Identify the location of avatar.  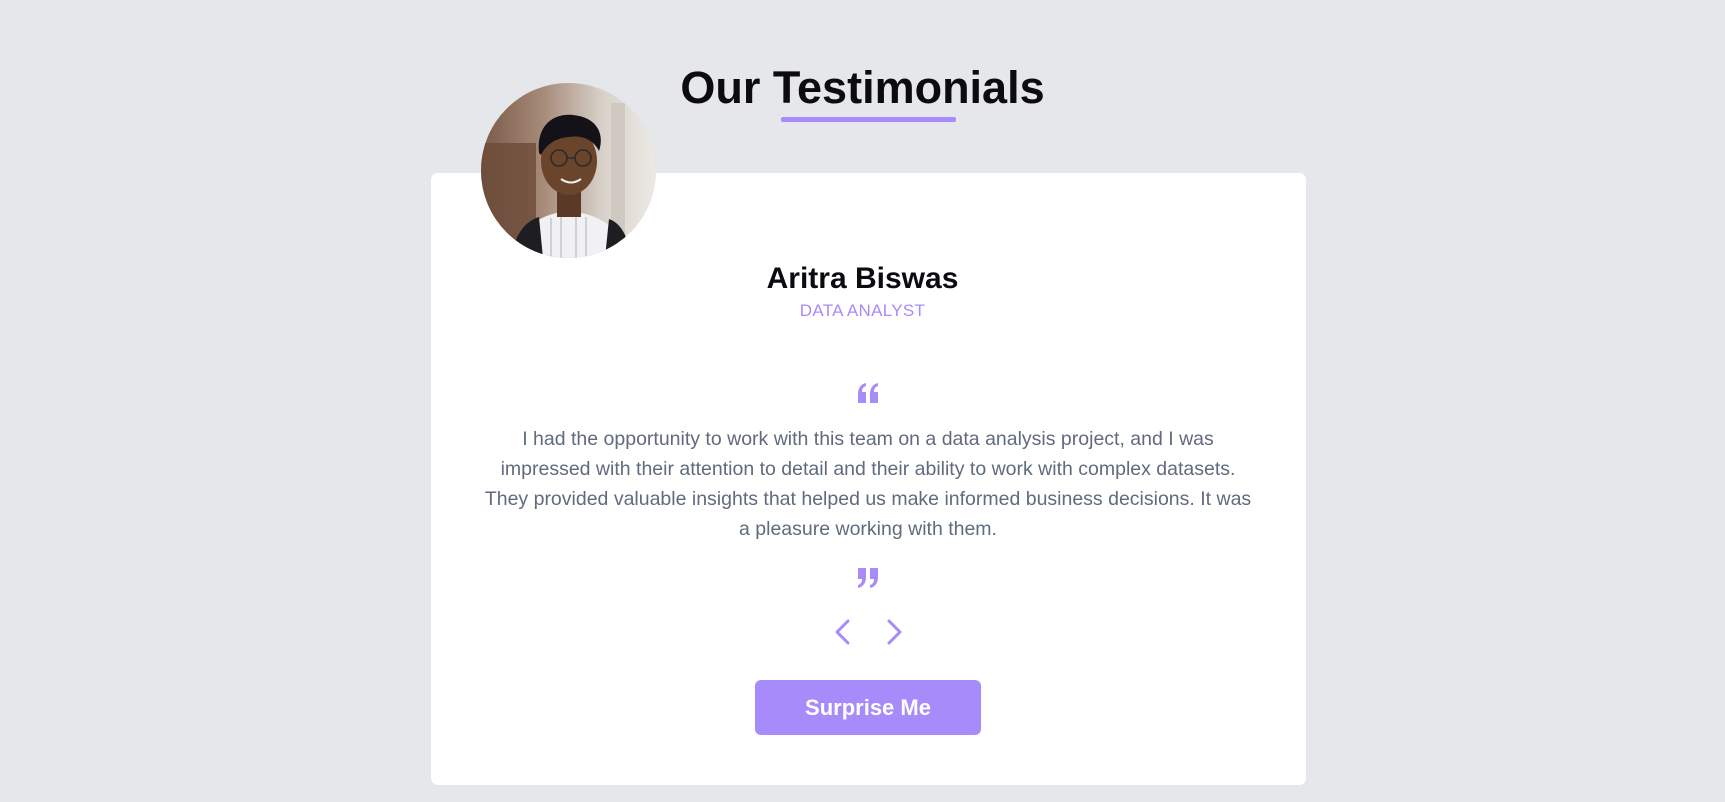
(568, 170).